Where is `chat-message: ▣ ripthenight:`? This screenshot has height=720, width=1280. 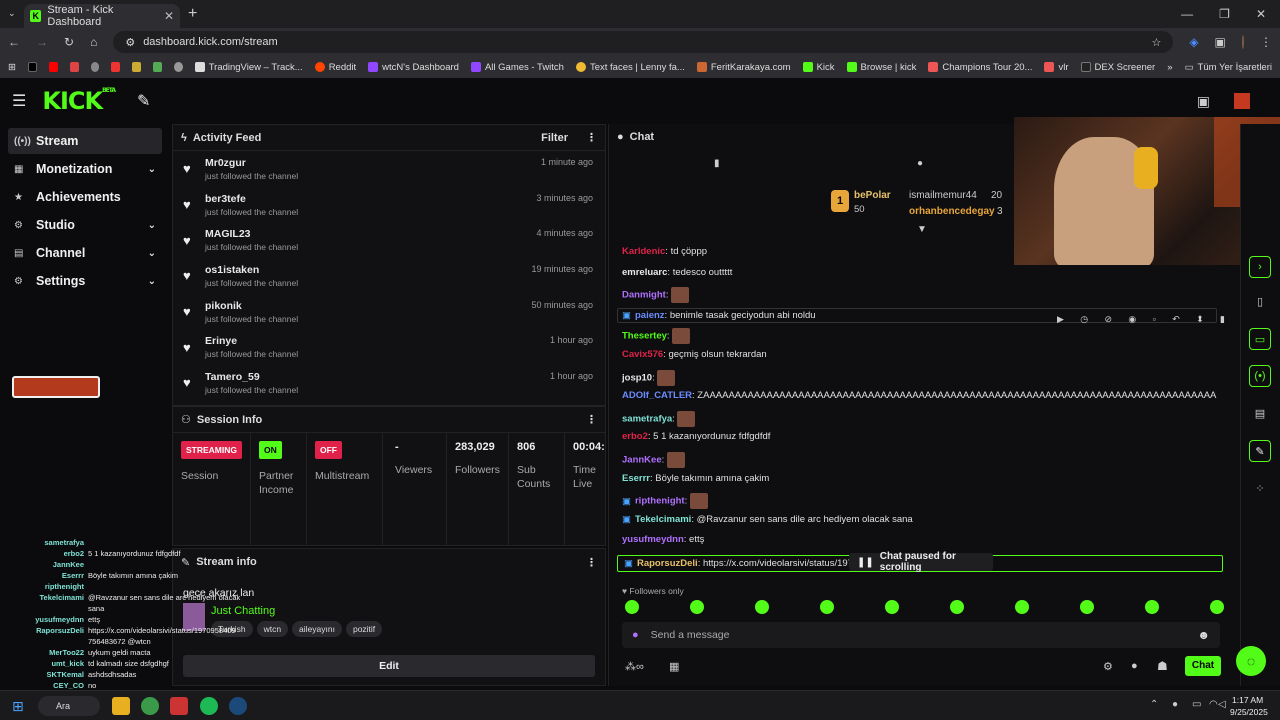 chat-message: ▣ ripthenight: is located at coordinates (665, 501).